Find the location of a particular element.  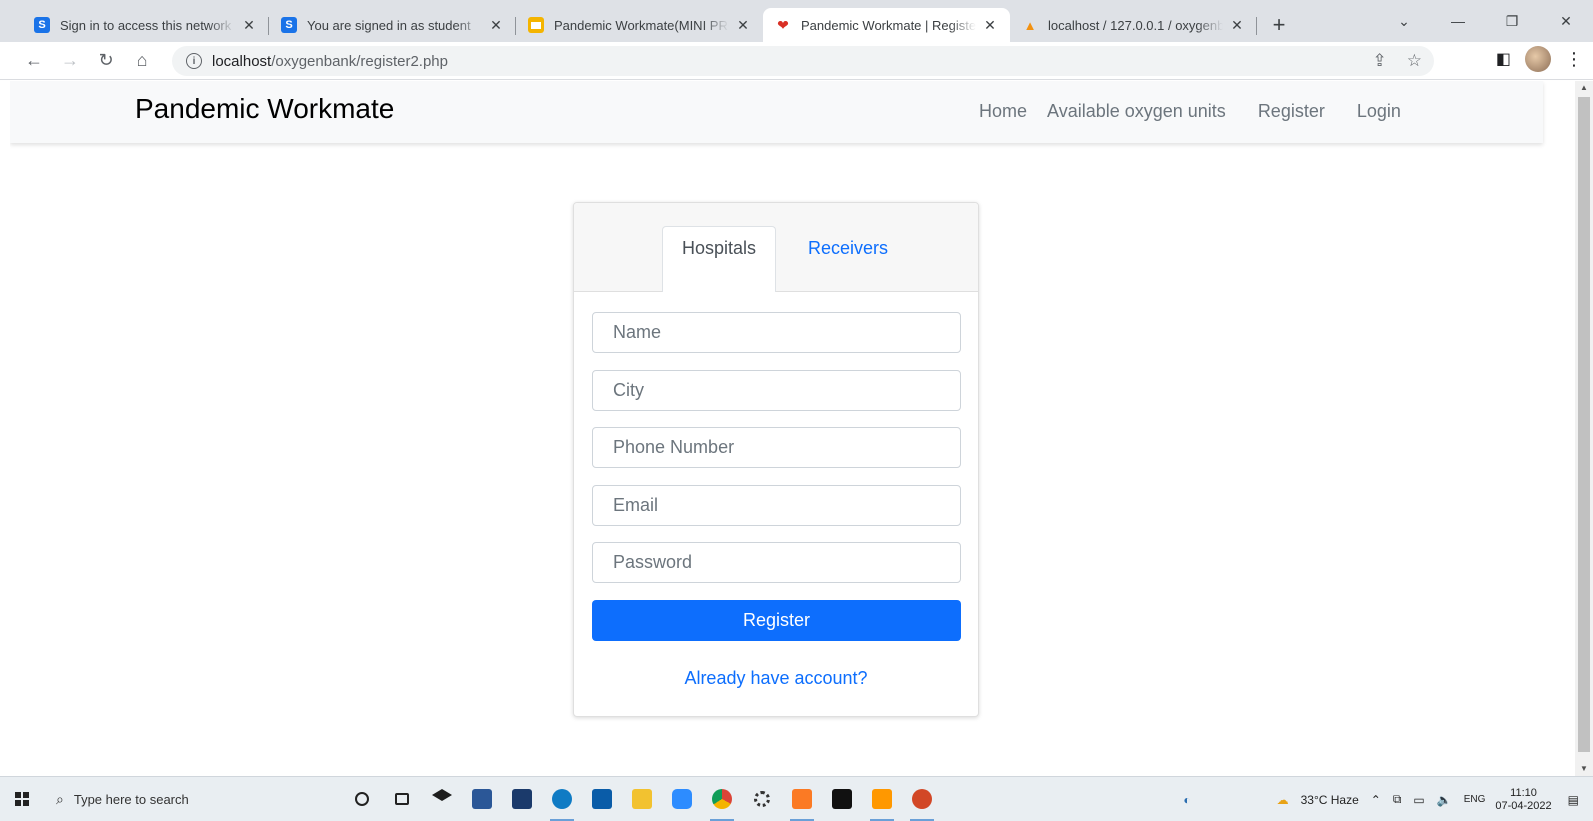

site-brand: Pandemic Workmate is located at coordinates (264, 109).